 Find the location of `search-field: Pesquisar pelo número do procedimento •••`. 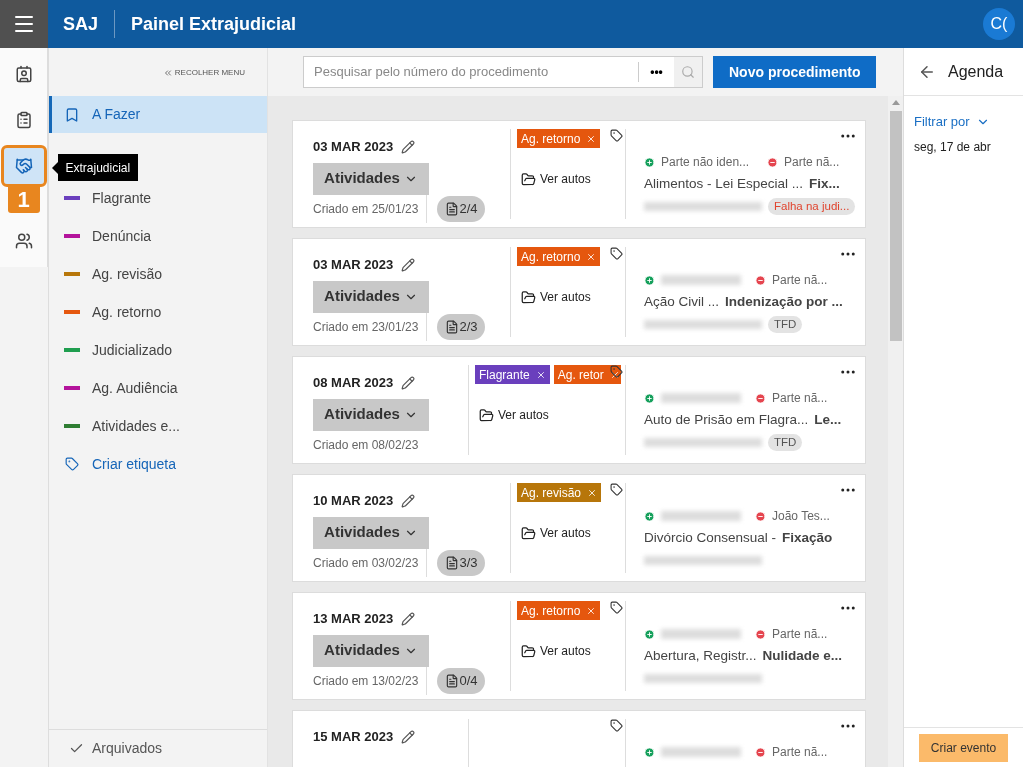

search-field: Pesquisar pelo número do procedimento ••• is located at coordinates (503, 72).